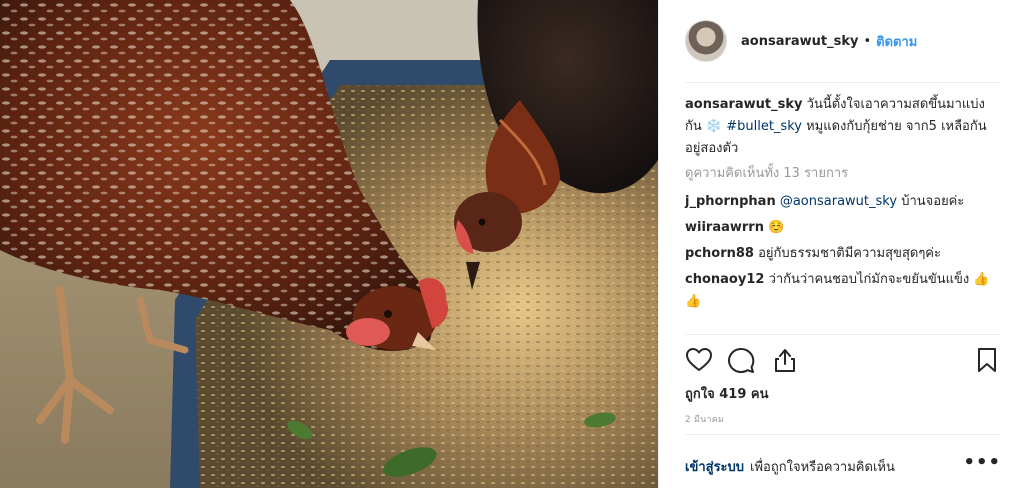 The width and height of the screenshot is (1024, 488). What do you see at coordinates (704, 419) in the screenshot?
I see `post-date: 2 มีนาคม` at bounding box center [704, 419].